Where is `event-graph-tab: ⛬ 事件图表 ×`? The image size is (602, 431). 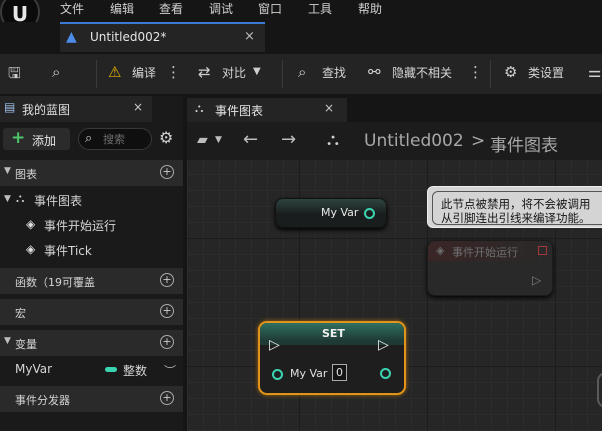
event-graph-tab: ⛬ 事件图表 × is located at coordinates (267, 110).